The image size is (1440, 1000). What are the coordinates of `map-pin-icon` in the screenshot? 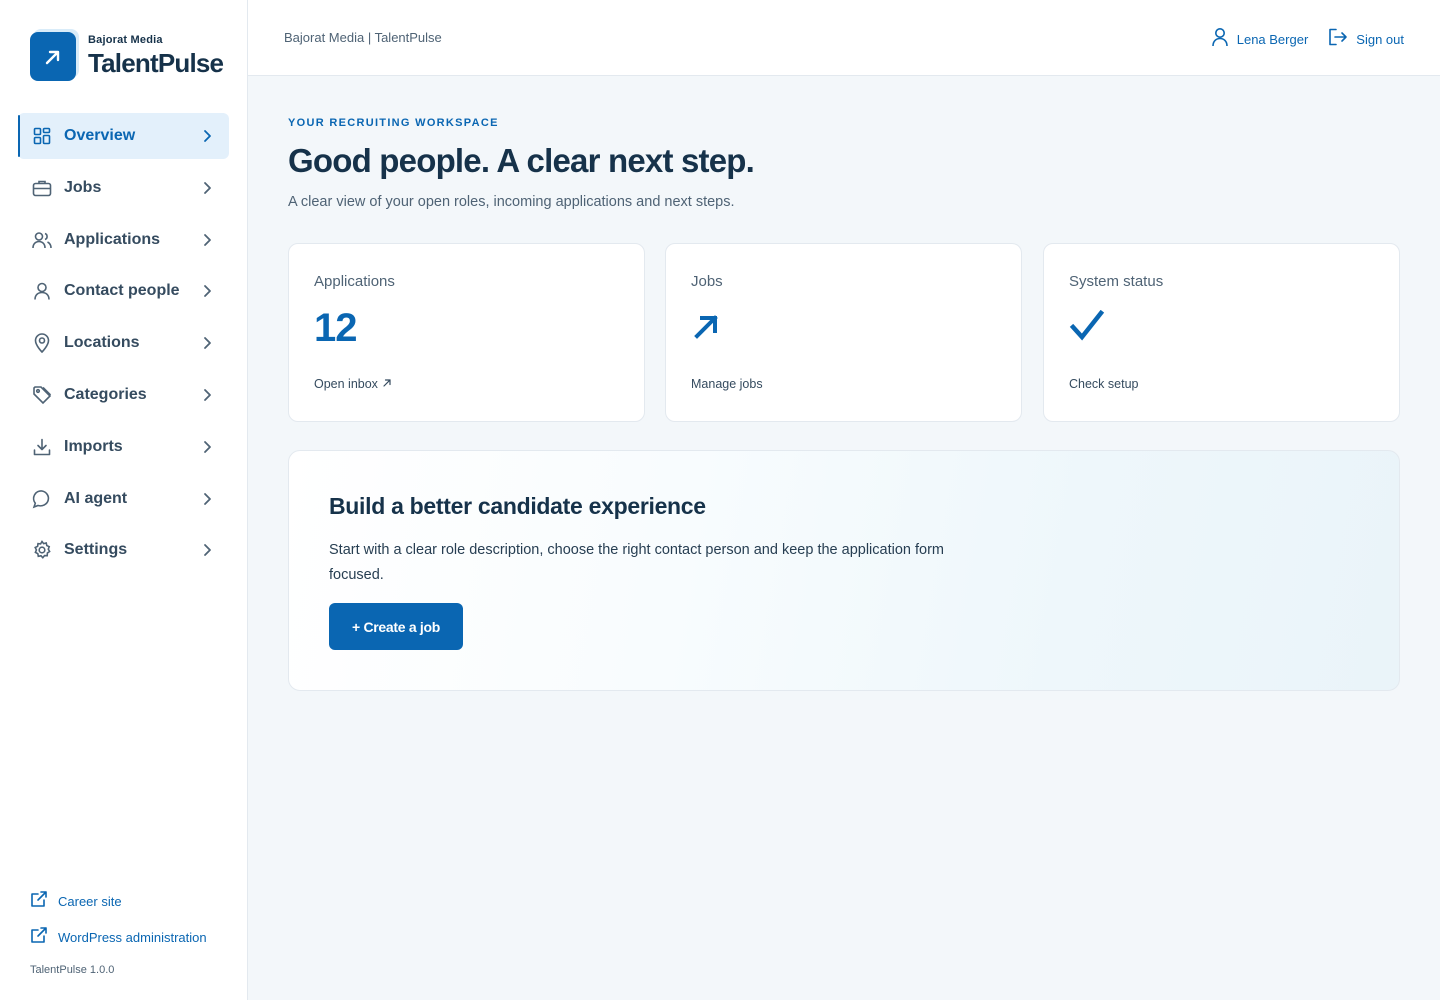 It's located at (42, 343).